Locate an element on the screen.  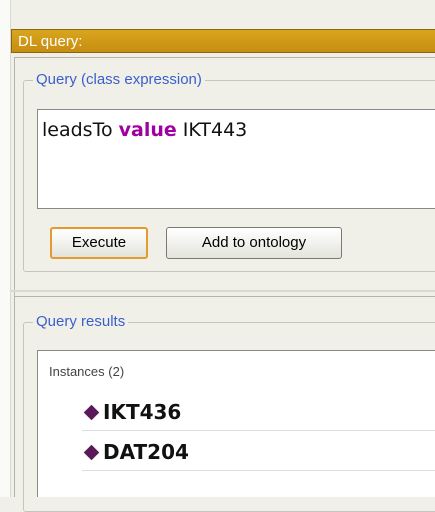
execute-button: Execute is located at coordinates (99, 243).